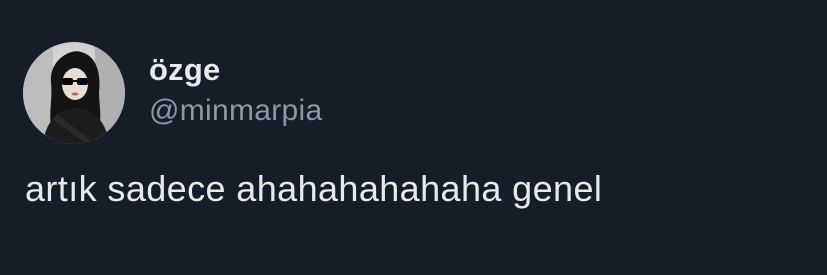 The width and height of the screenshot is (827, 275). What do you see at coordinates (236, 111) in the screenshot?
I see `user-handle: @minmarpia` at bounding box center [236, 111].